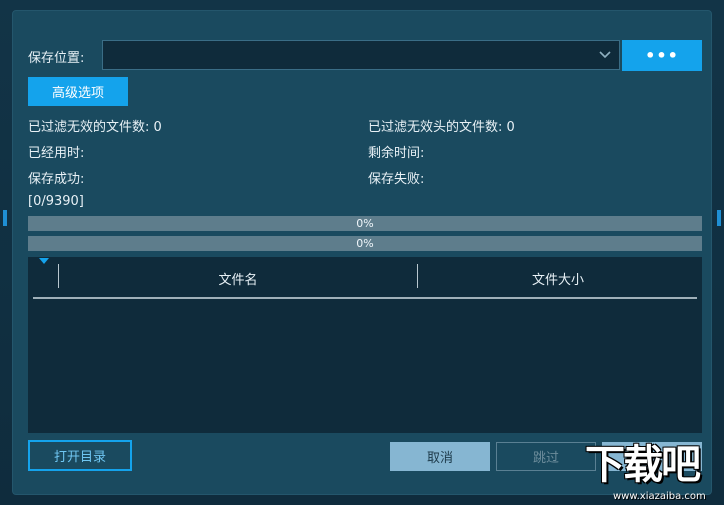 The image size is (724, 505). I want to click on filtered-no-header-value: 0, so click(510, 127).